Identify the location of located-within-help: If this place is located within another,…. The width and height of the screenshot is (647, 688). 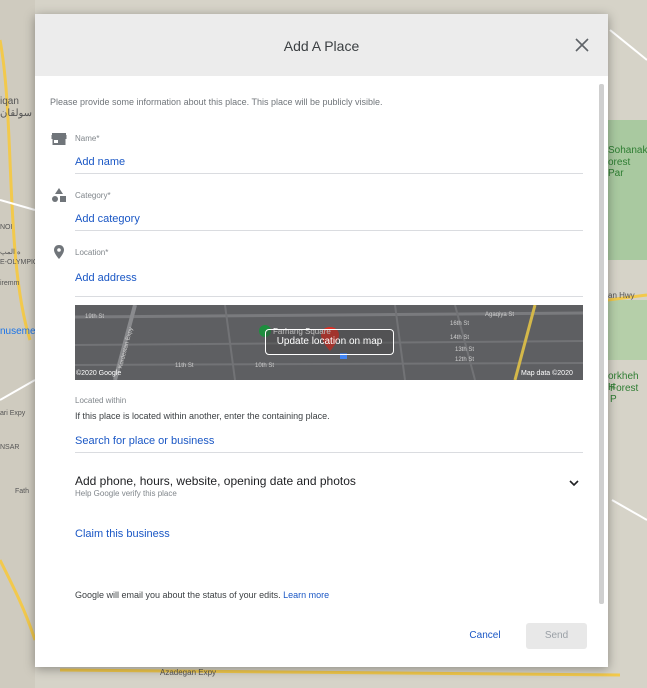
(202, 416).